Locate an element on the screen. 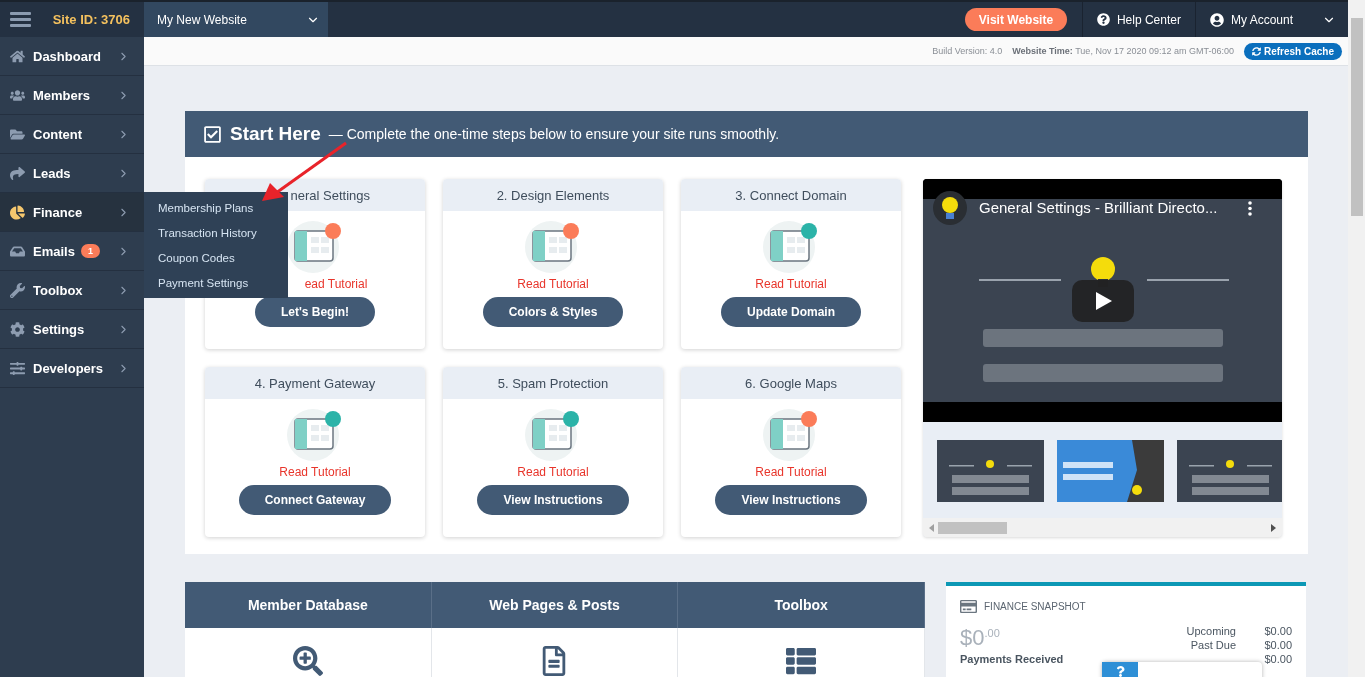 This screenshot has height=677, width=1365. refresh-cache-button: Refresh Cache is located at coordinates (1292, 51).